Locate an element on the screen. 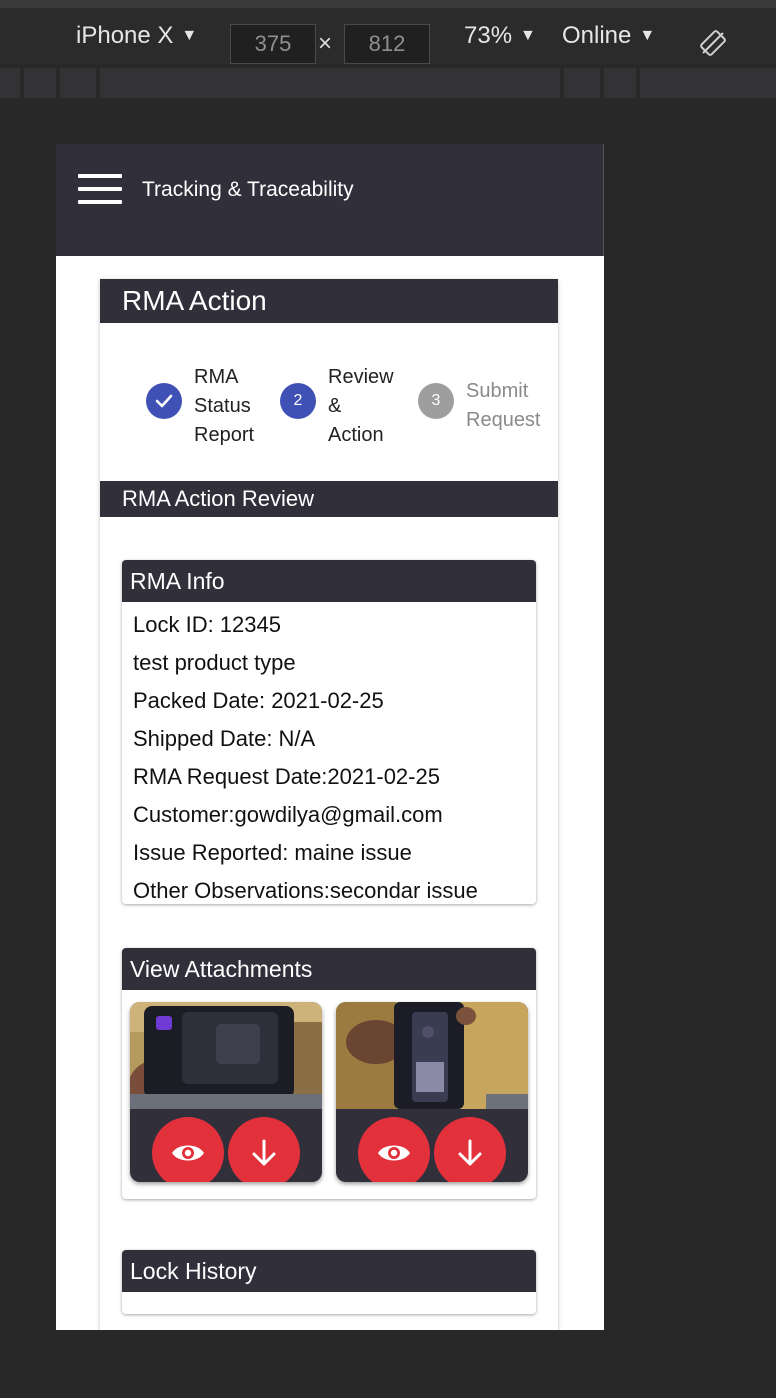 This screenshot has width=776, height=1398. step-review-action: 2 Review & Action is located at coordinates (337, 406).